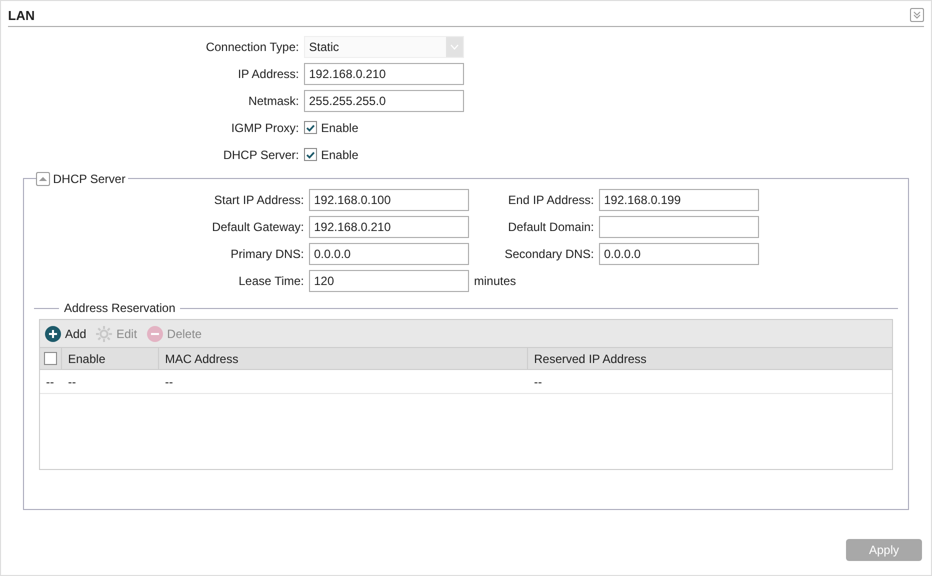 The height and width of the screenshot is (576, 932). Describe the element at coordinates (259, 200) in the screenshot. I see `field-label: Start IP Address:` at that location.